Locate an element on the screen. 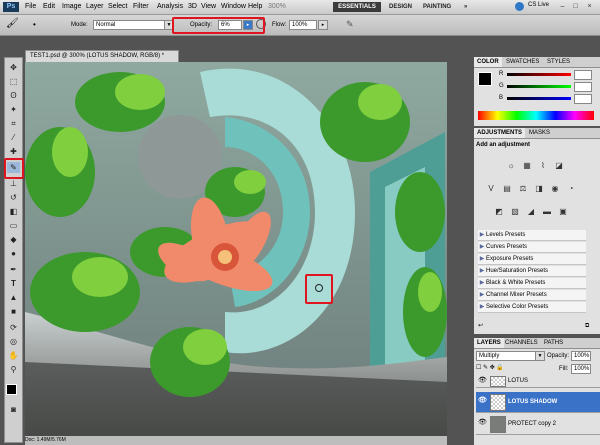  more-workspaces-button: » is located at coordinates (465, 7).